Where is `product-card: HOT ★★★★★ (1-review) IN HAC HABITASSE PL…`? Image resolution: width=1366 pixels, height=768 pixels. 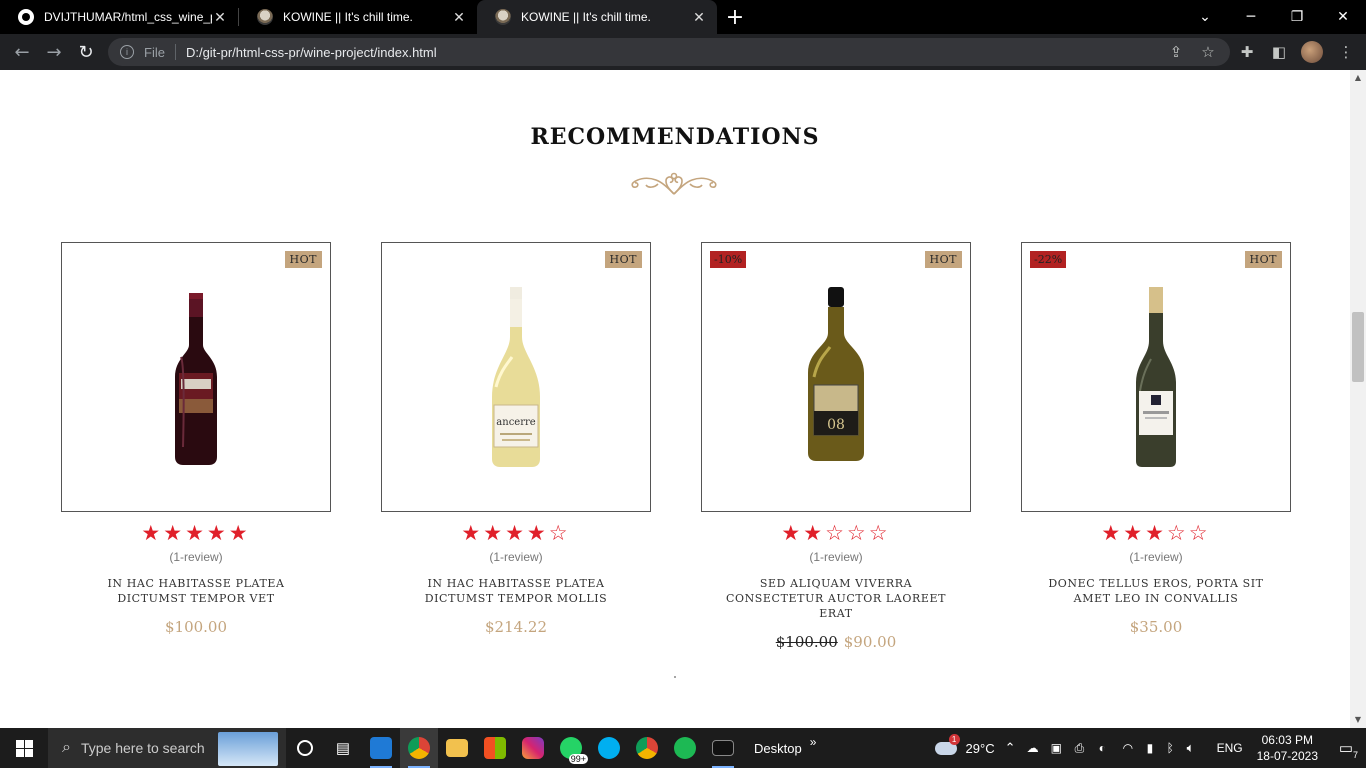
product-card: HOT ★★★★★ (1-review) IN HAC HABITASSE PL… is located at coordinates (196, 439).